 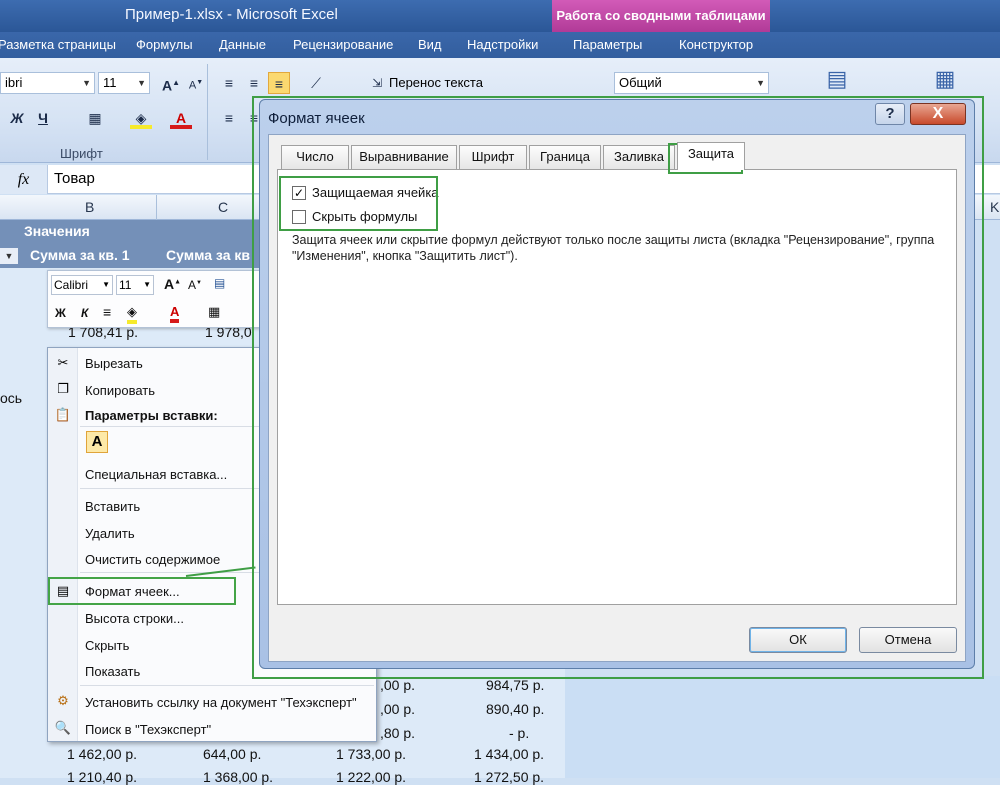 What do you see at coordinates (57, 231) in the screenshot?
I see `pivot-values-label: Значения` at bounding box center [57, 231].